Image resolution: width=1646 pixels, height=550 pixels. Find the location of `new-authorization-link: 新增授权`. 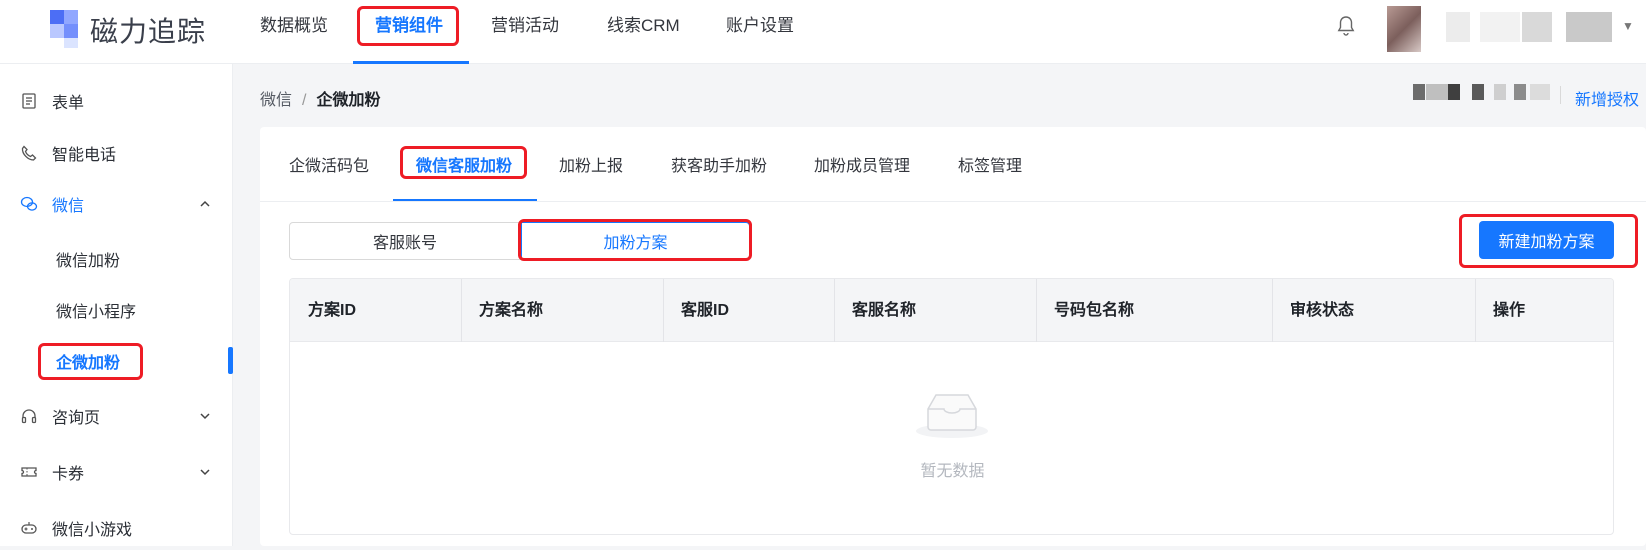

new-authorization-link: 新增授权 is located at coordinates (1607, 98).